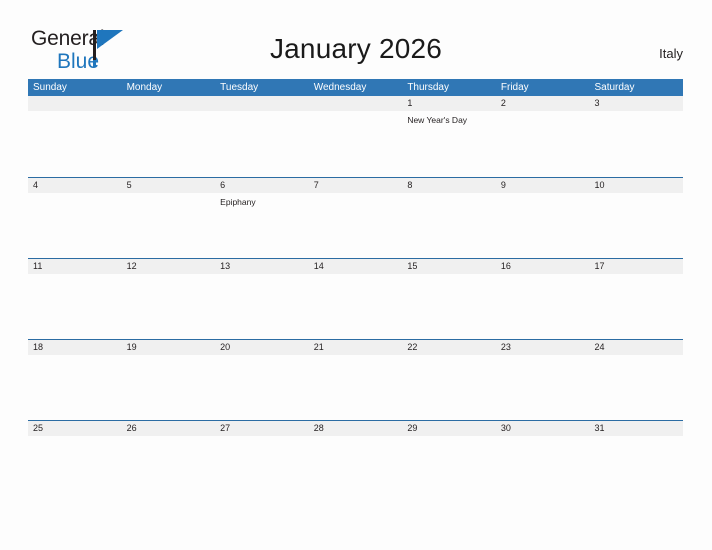 The height and width of the screenshot is (550, 712). What do you see at coordinates (543, 428) in the screenshot?
I see `day-number: 30` at bounding box center [543, 428].